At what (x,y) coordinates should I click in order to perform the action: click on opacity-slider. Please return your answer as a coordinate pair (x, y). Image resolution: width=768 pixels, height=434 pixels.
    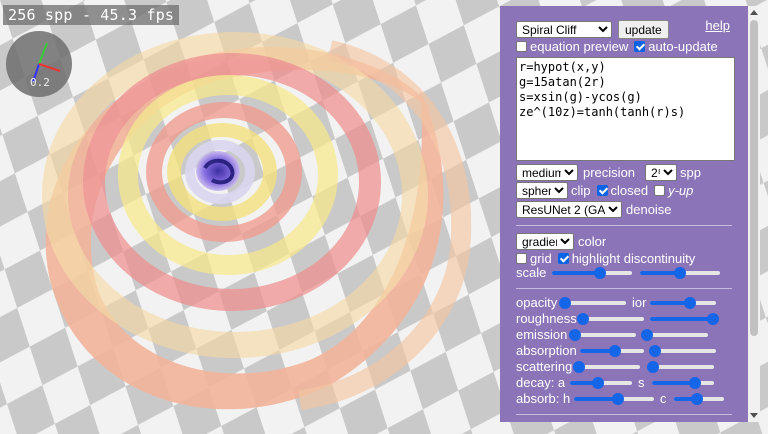
    Looking at the image, I should click on (592, 303).